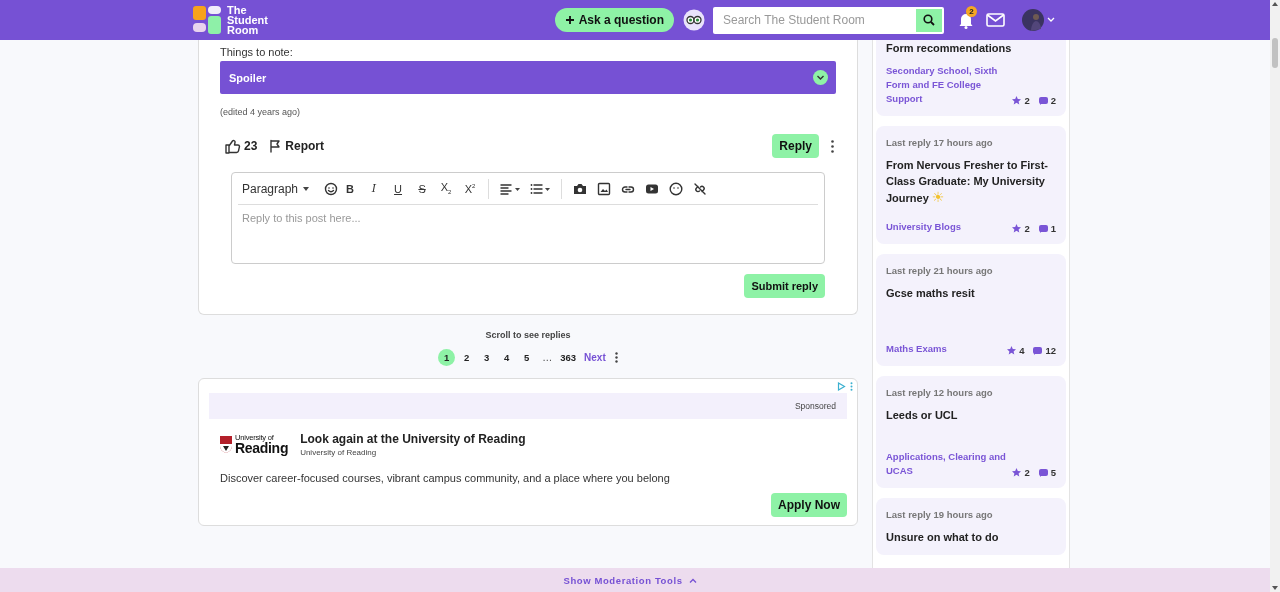 The width and height of the screenshot is (1280, 592). I want to click on camera-icon, so click(580, 188).